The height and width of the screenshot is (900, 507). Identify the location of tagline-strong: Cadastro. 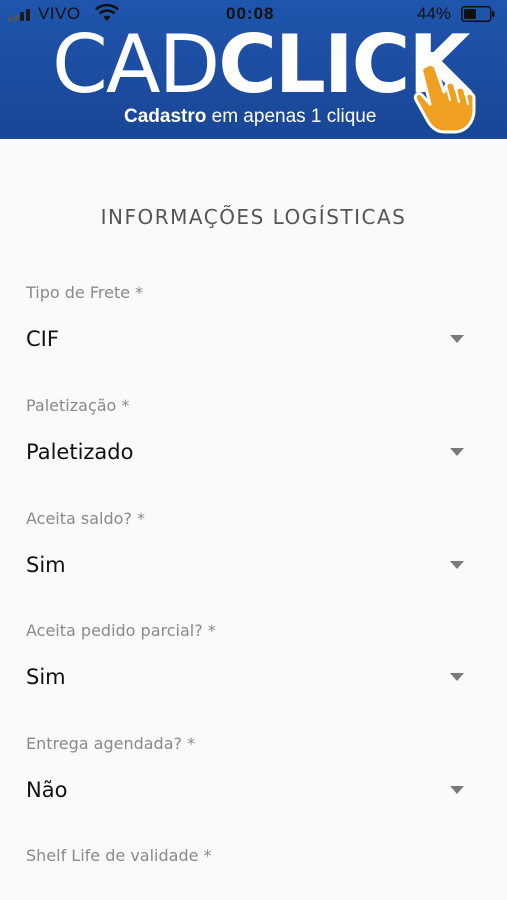
(165, 116).